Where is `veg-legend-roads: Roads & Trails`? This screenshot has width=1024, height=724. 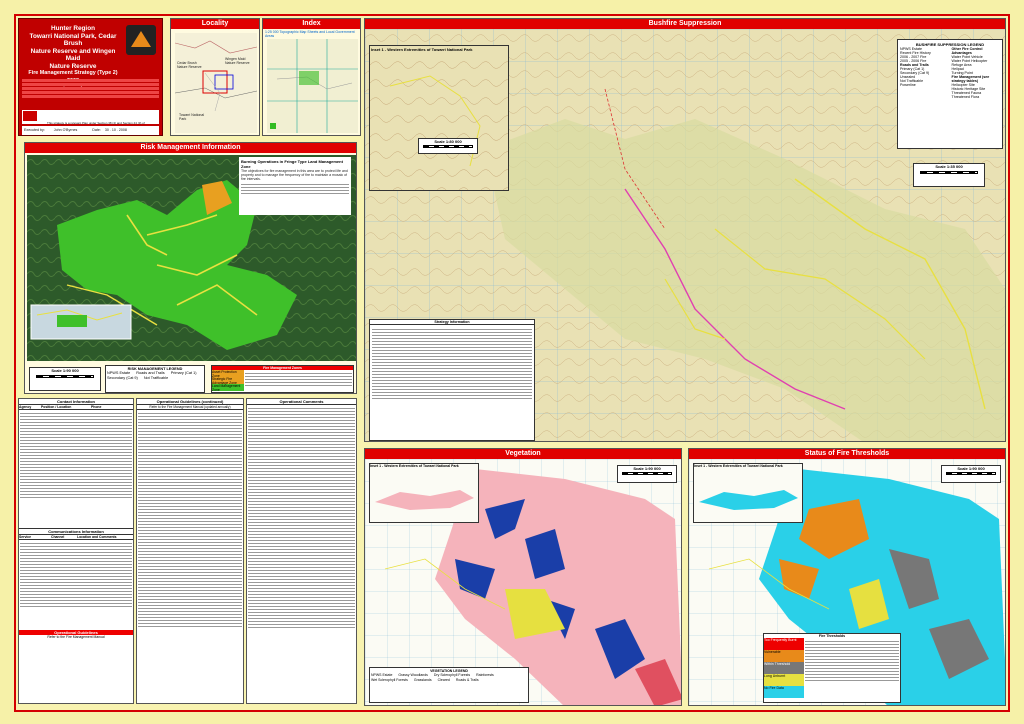 veg-legend-roads: Roads & Trails is located at coordinates (467, 680).